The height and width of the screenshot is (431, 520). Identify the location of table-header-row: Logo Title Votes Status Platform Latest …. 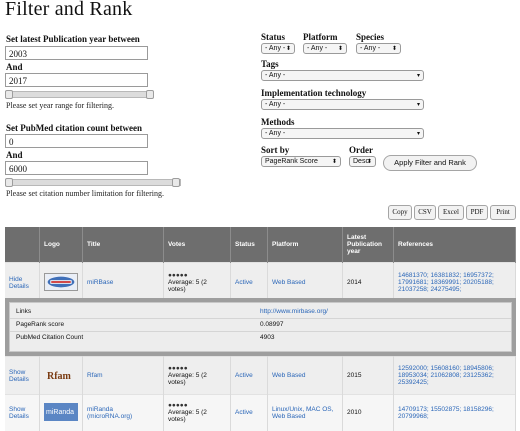
(260, 245).